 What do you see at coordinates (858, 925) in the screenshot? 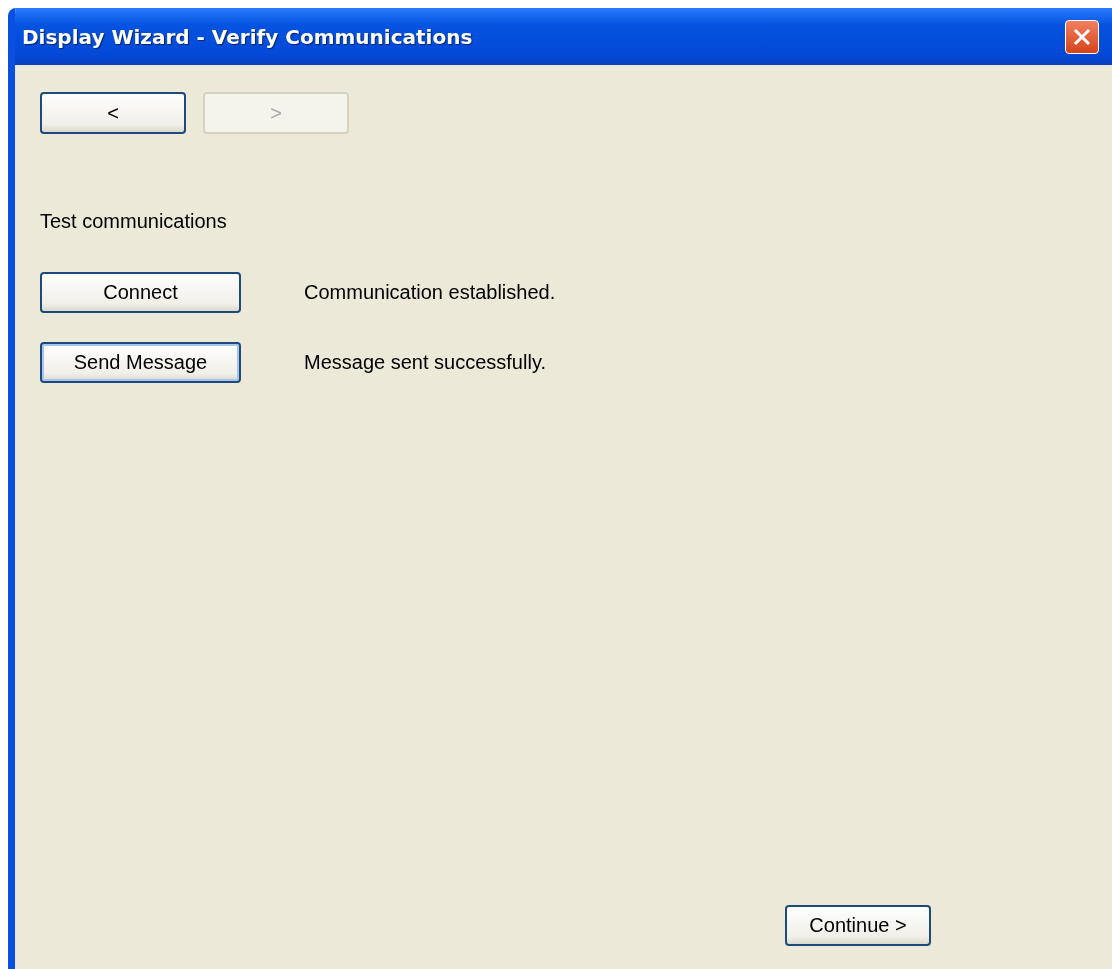
I see `continue-button: Continue >` at bounding box center [858, 925].